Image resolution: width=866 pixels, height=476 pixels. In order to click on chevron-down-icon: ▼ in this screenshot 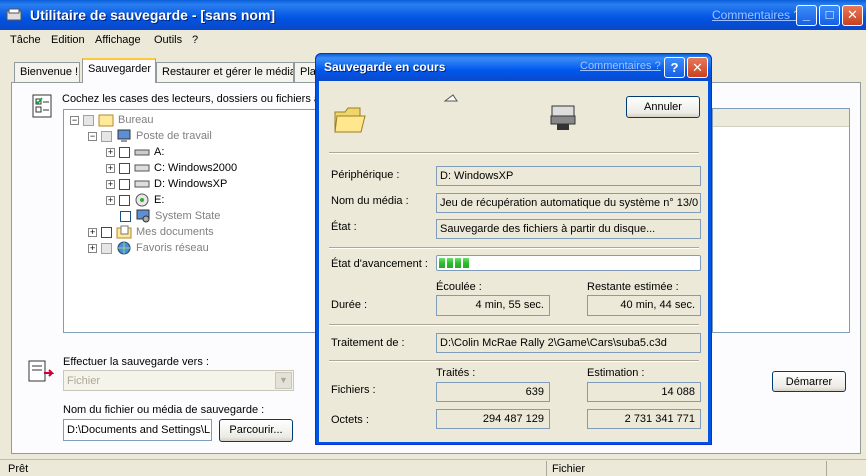, I will do `click(283, 380)`.